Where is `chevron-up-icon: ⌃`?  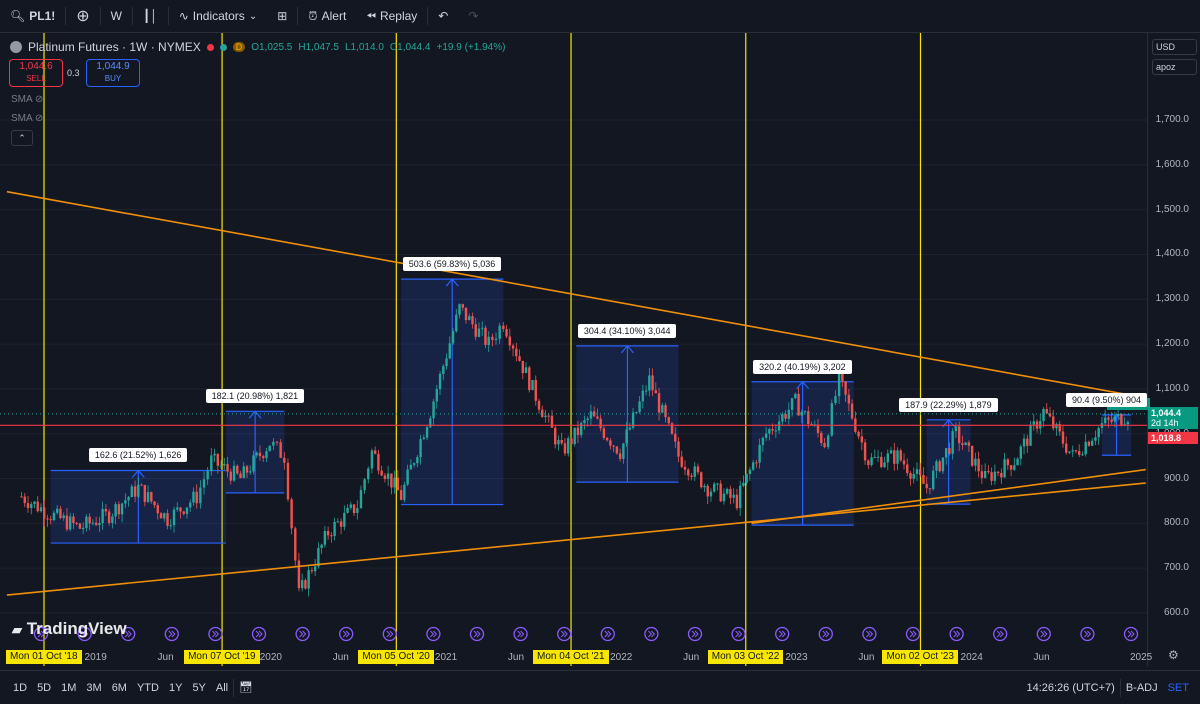
chevron-up-icon: ⌃ is located at coordinates (22, 138).